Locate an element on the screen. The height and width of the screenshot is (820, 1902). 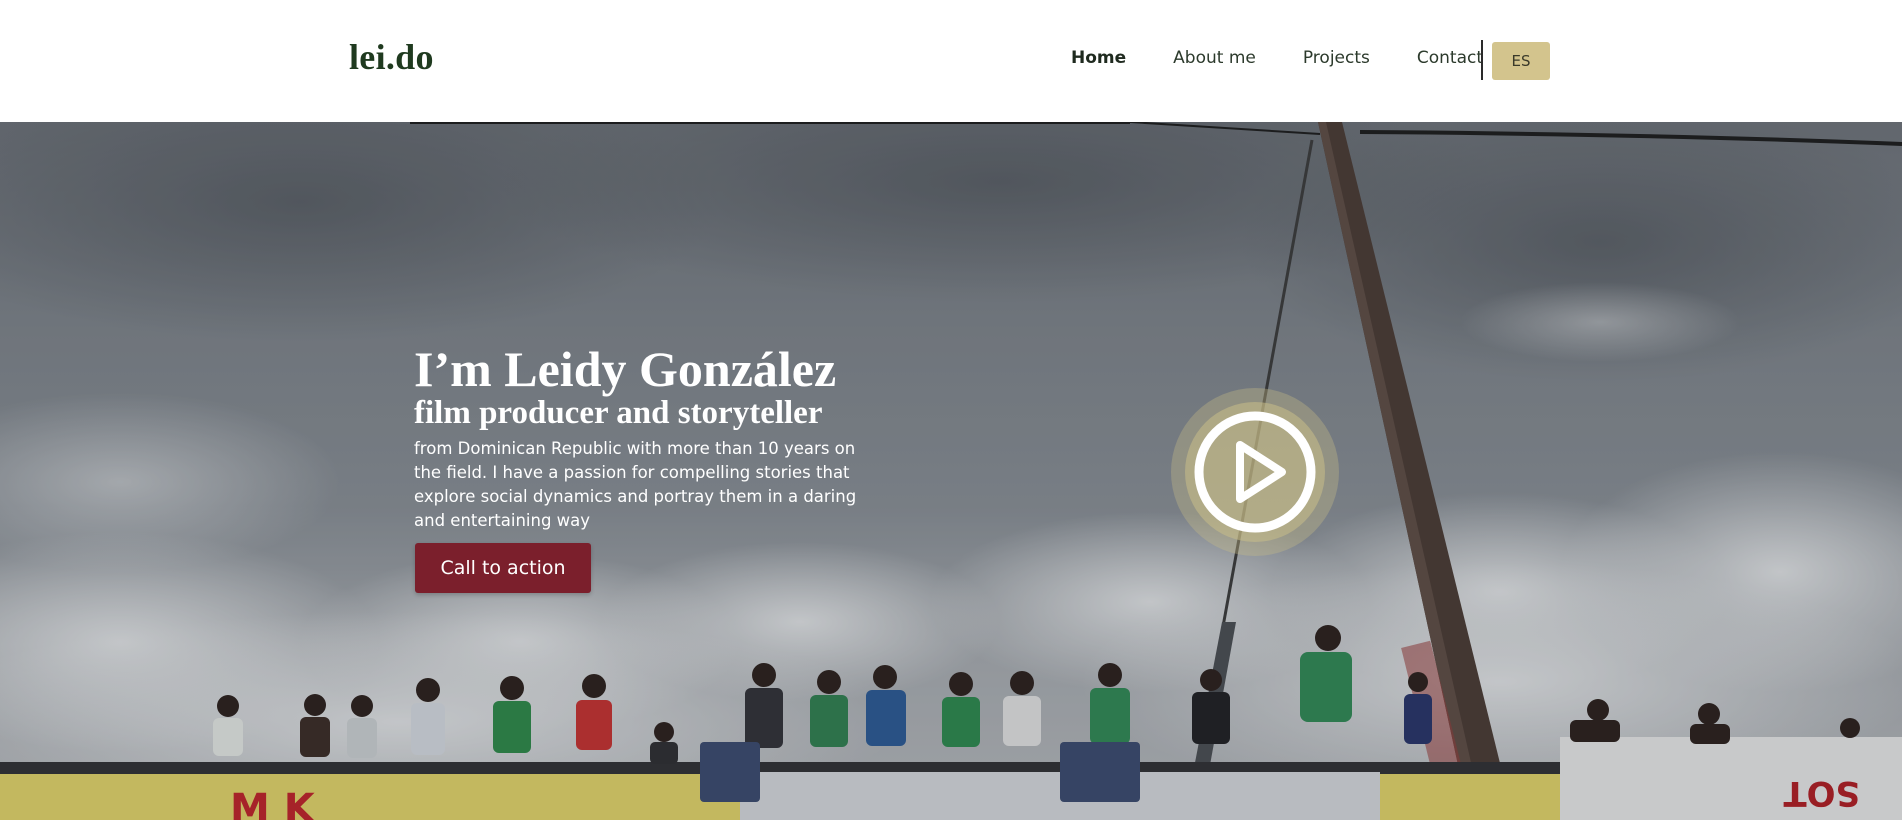
hero-title: I’m Leidy González is located at coordinates (625, 369).